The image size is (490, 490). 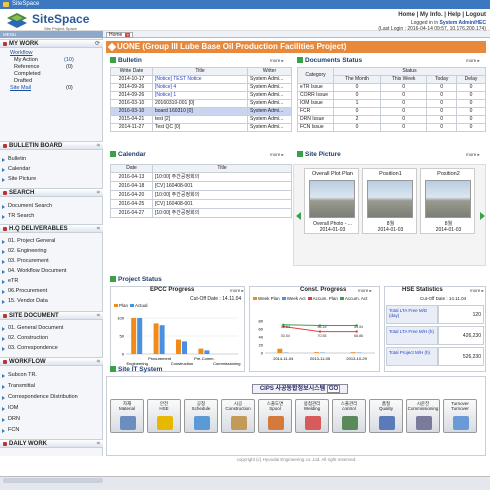 What do you see at coordinates (201, 195) in the screenshot?
I see `table-row: 2016-04-20 [10:00] 주간공정회의` at bounding box center [201, 195].